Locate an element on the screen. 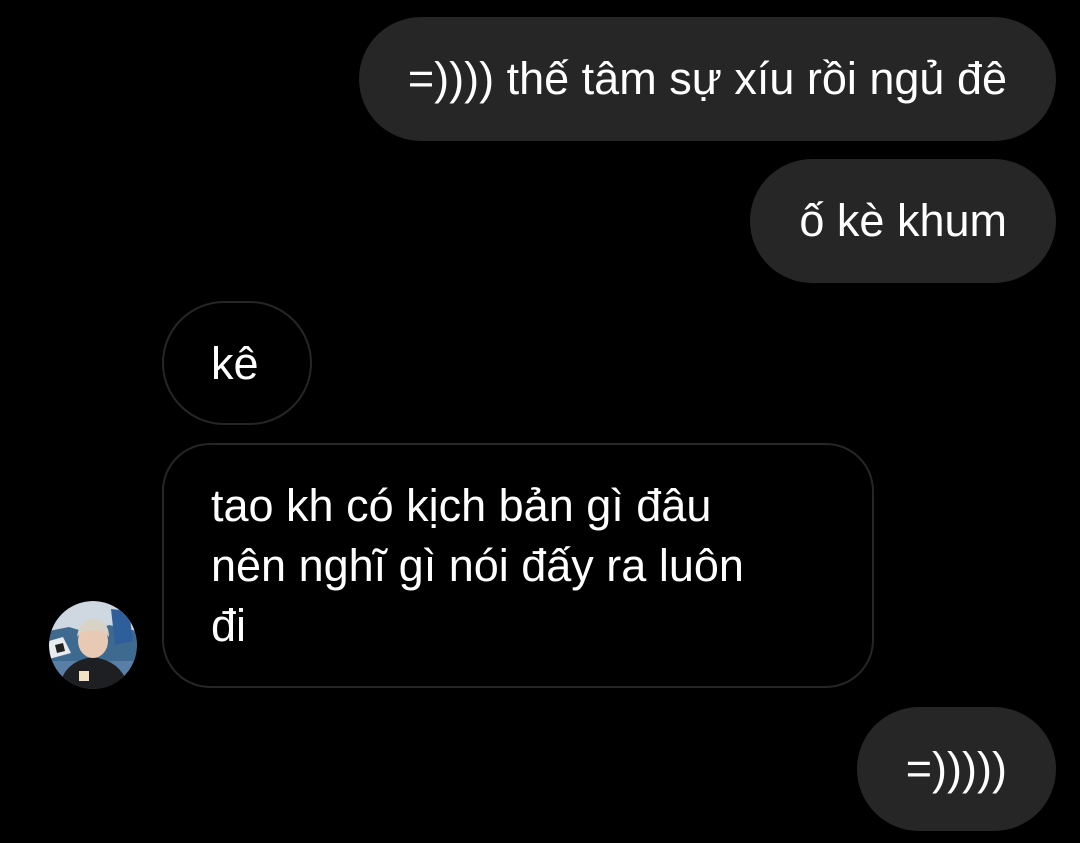  message-text: =)))) thế tâm sự xíu rồi ngủ đê is located at coordinates (707, 78).